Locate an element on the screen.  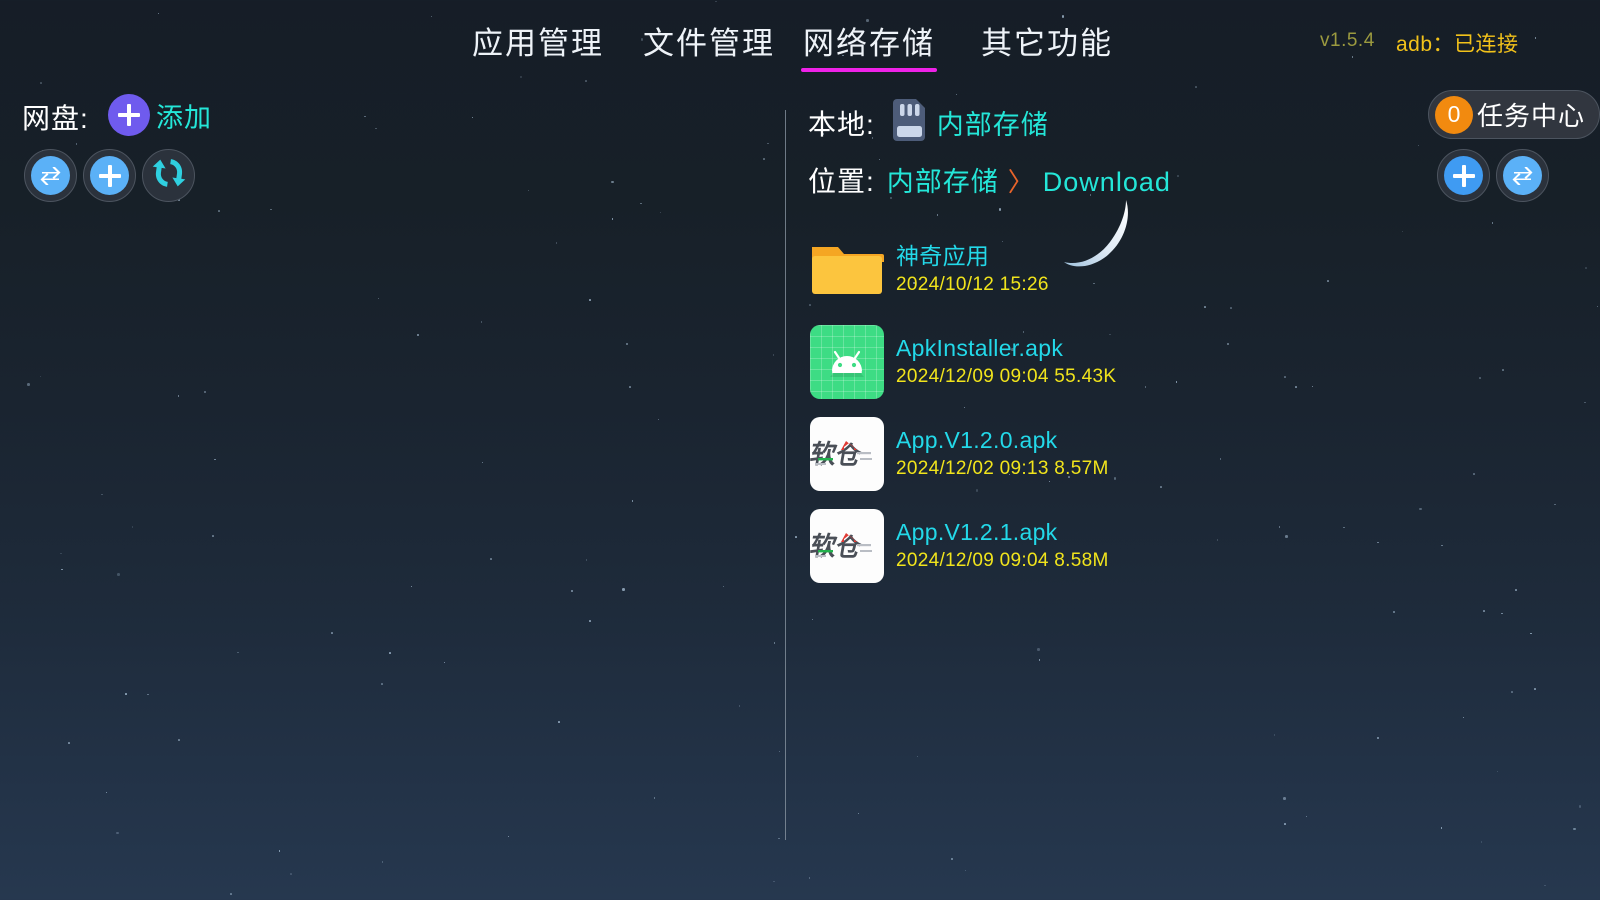
local-label: 本地: is located at coordinates (841, 124).